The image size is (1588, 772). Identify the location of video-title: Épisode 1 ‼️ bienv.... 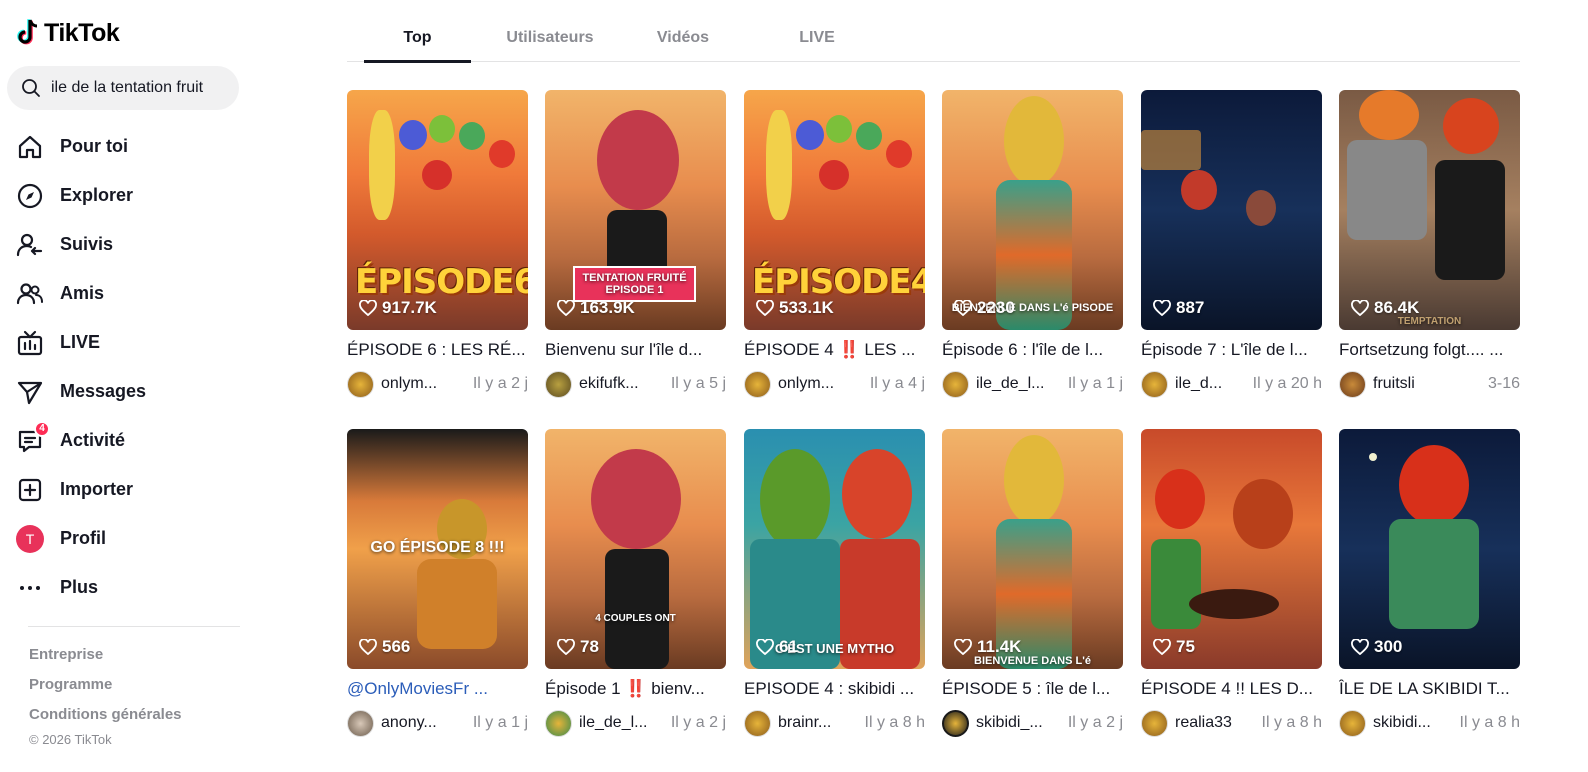
(635, 690).